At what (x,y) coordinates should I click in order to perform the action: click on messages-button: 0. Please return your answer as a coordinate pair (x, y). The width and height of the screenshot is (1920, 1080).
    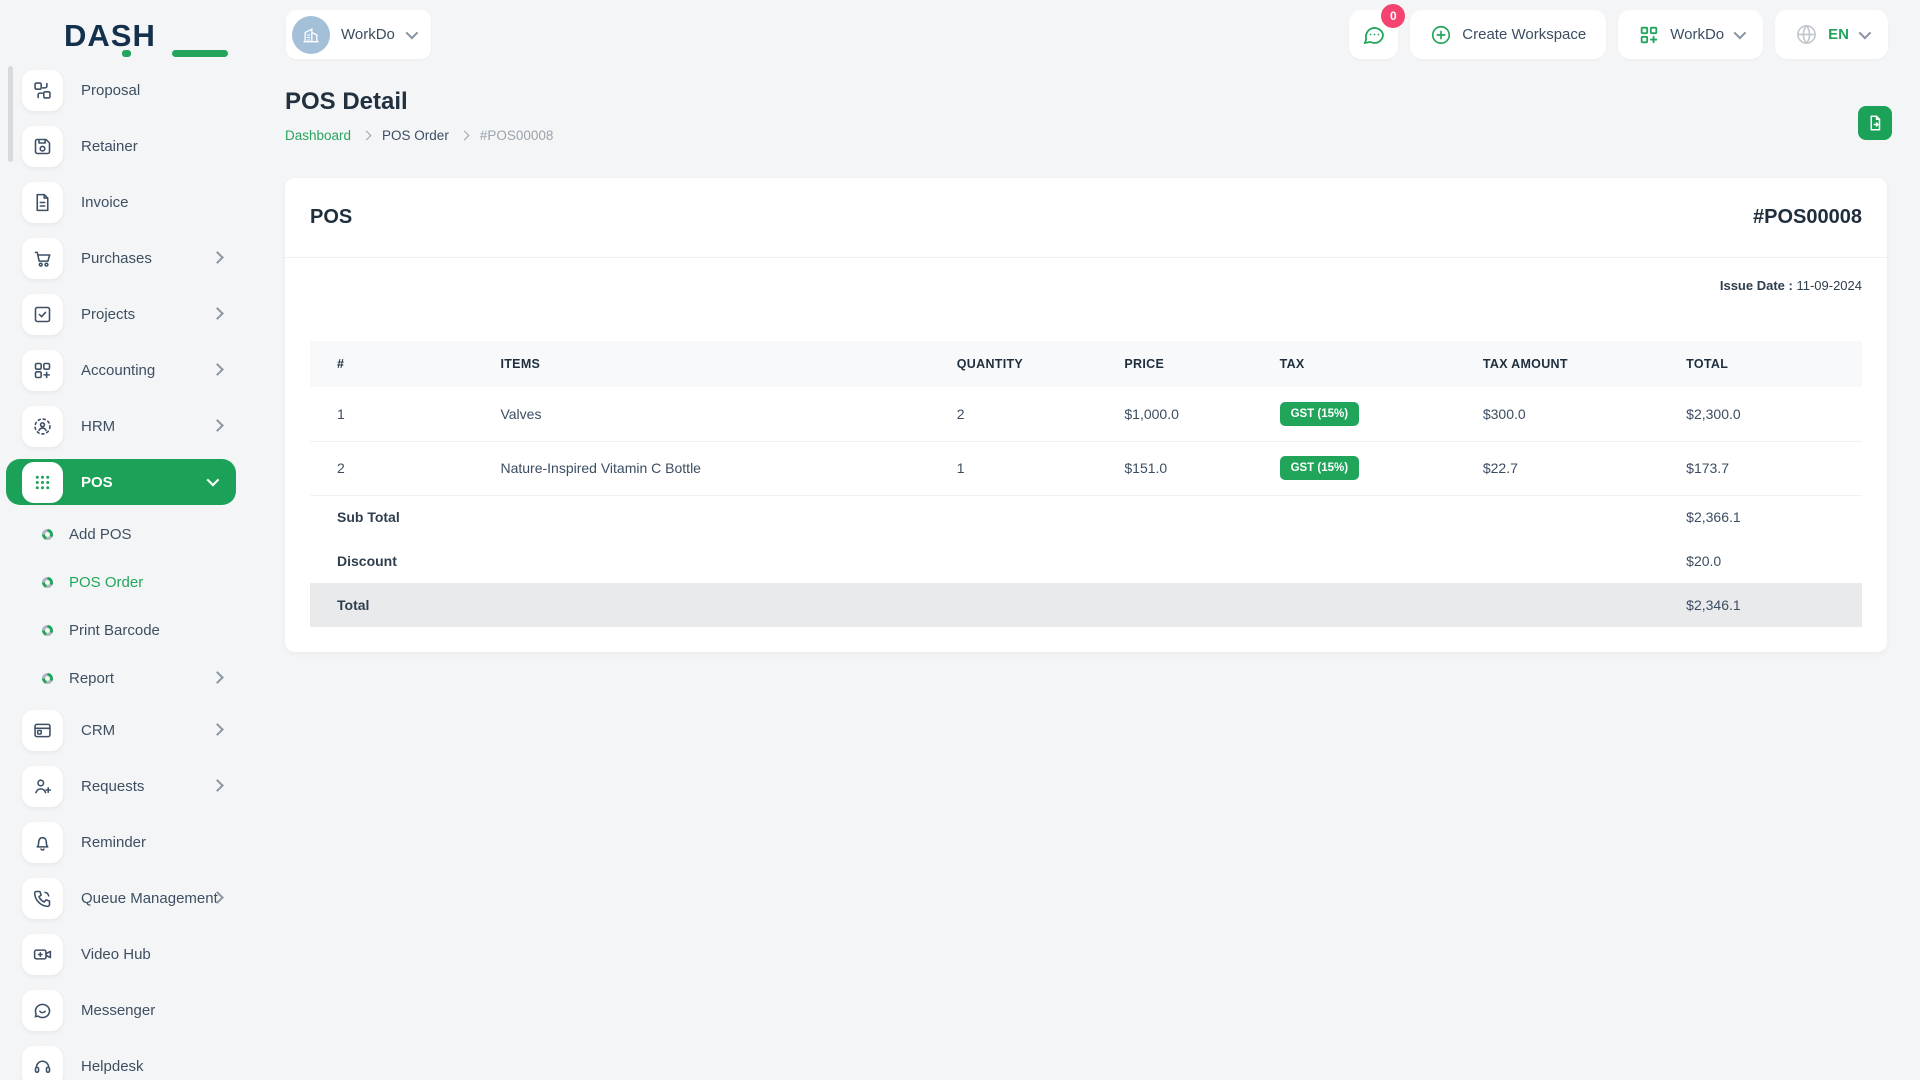
    Looking at the image, I should click on (1377, 31).